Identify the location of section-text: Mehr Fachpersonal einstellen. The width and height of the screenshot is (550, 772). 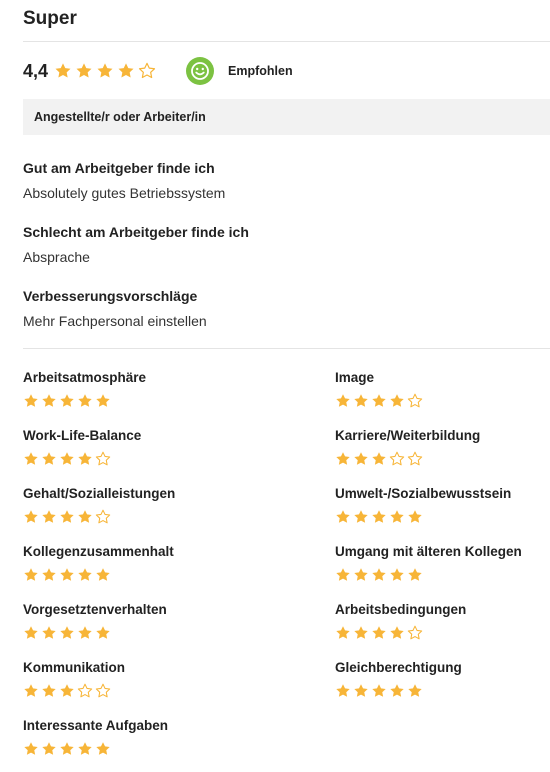
(115, 321).